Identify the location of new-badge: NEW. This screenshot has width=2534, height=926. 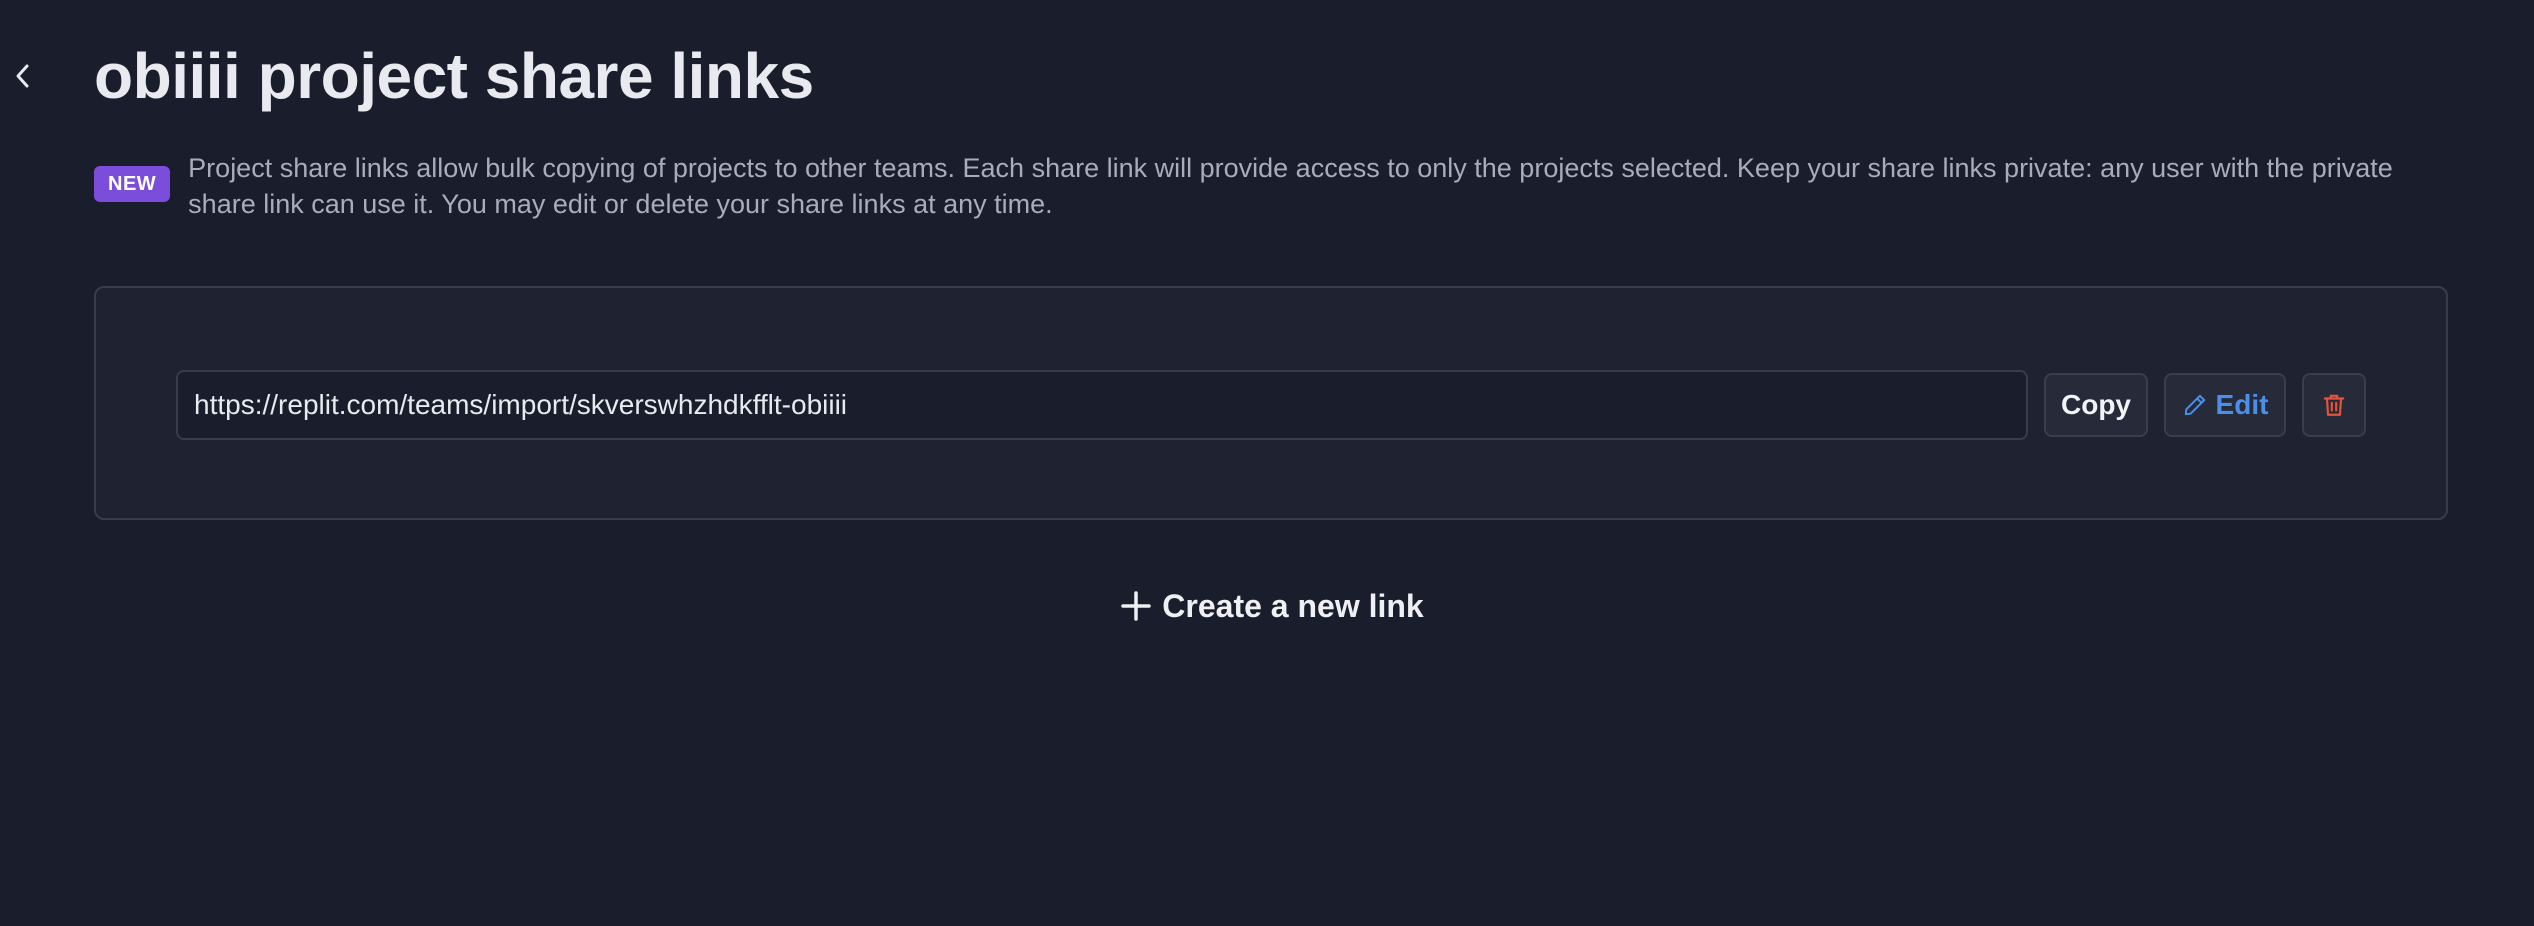
(132, 184).